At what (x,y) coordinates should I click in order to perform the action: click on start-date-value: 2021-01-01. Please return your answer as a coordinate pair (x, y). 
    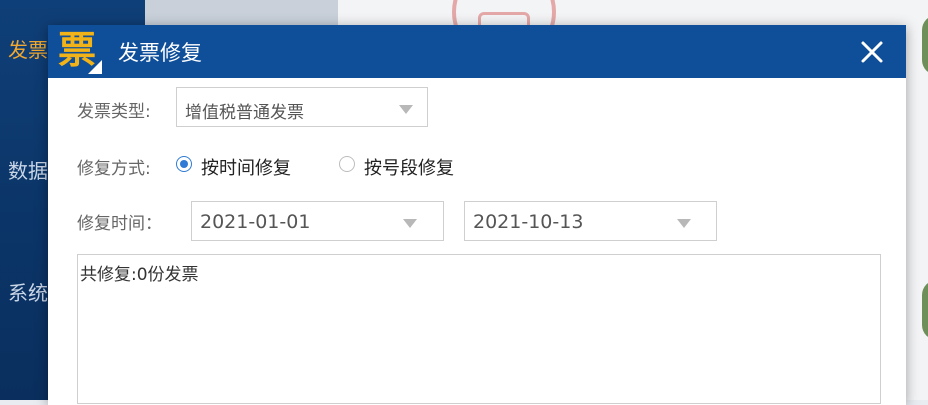
    Looking at the image, I should click on (255, 222).